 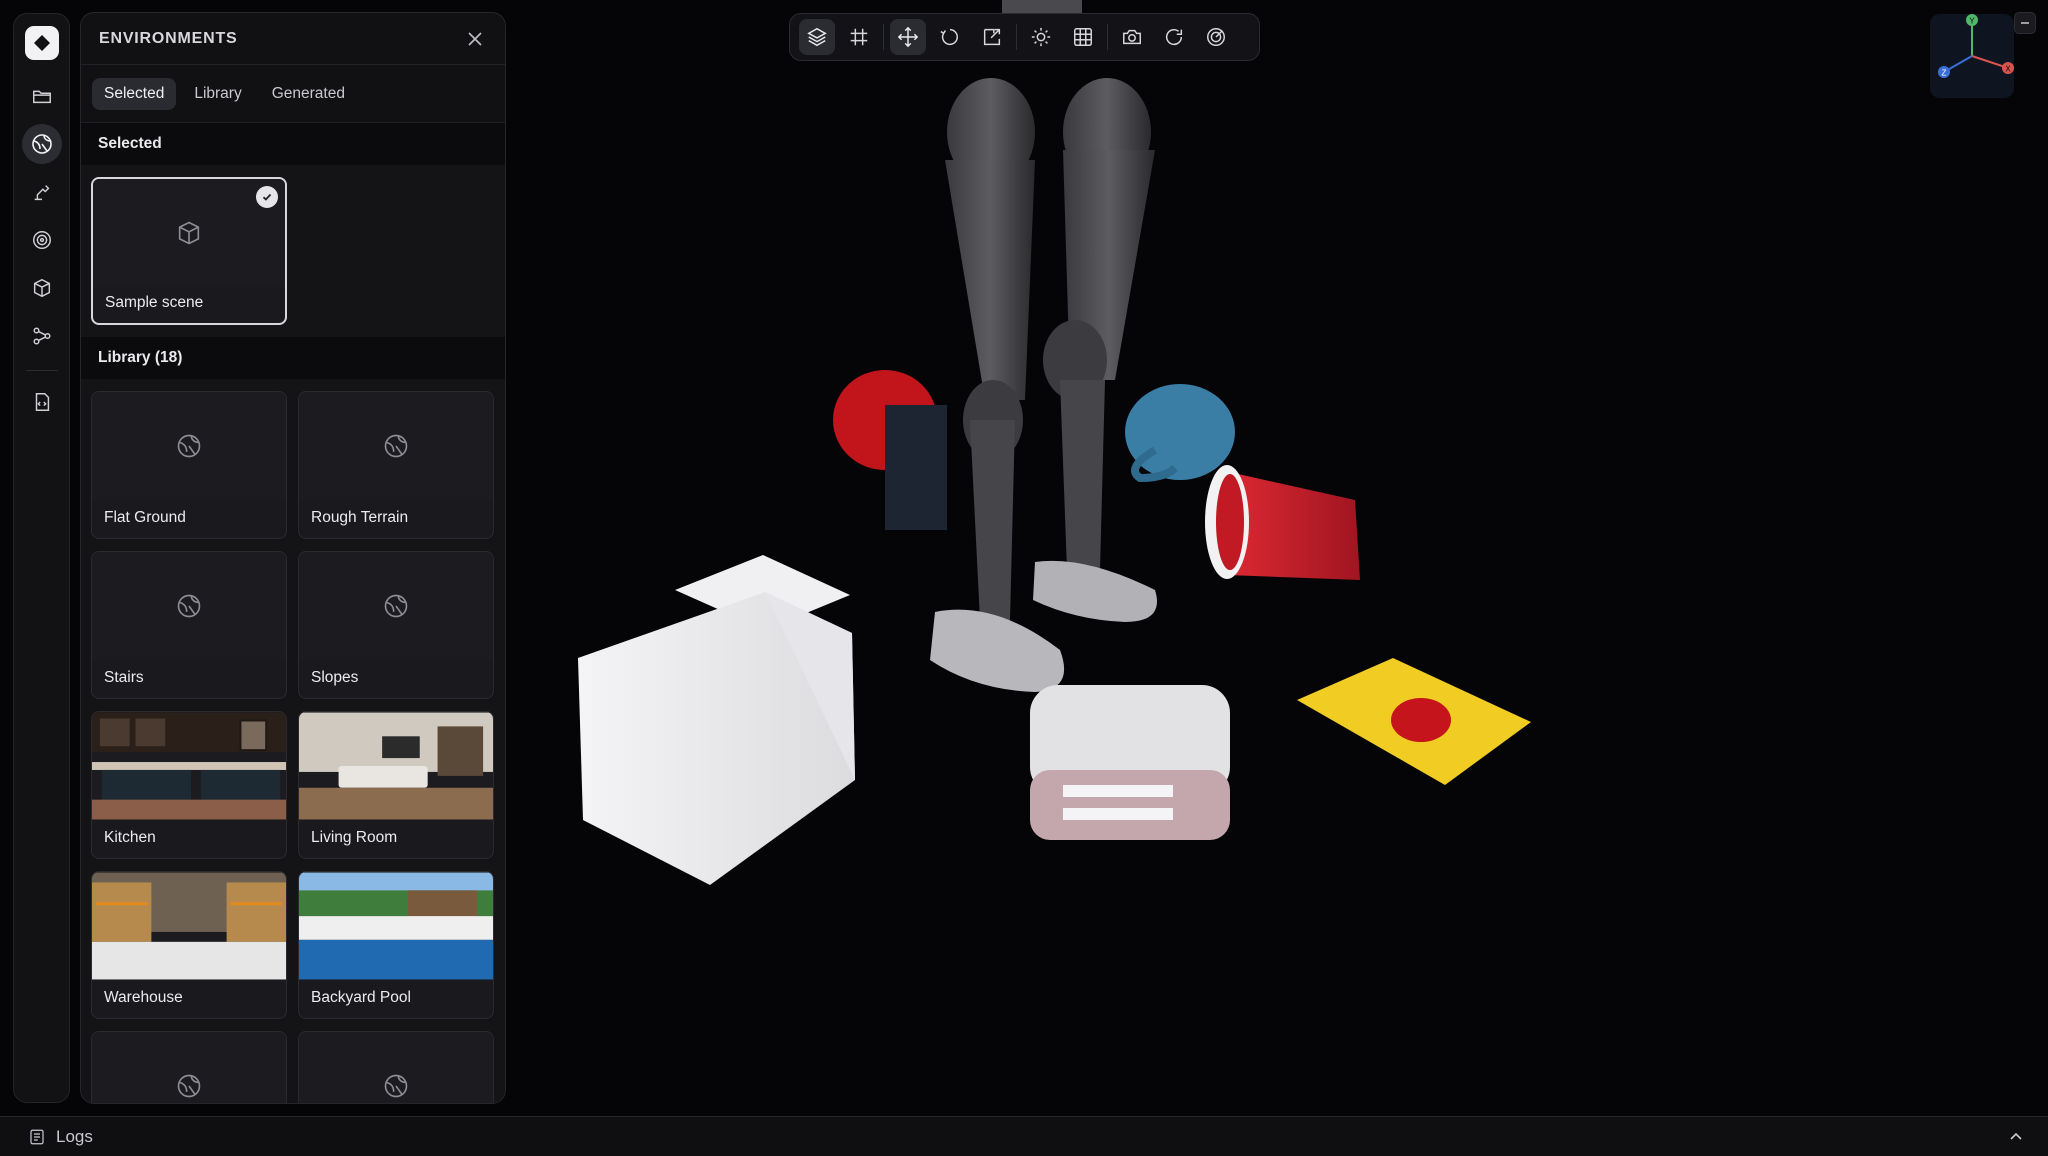 What do you see at coordinates (217, 94) in the screenshot?
I see `tab-library: Library` at bounding box center [217, 94].